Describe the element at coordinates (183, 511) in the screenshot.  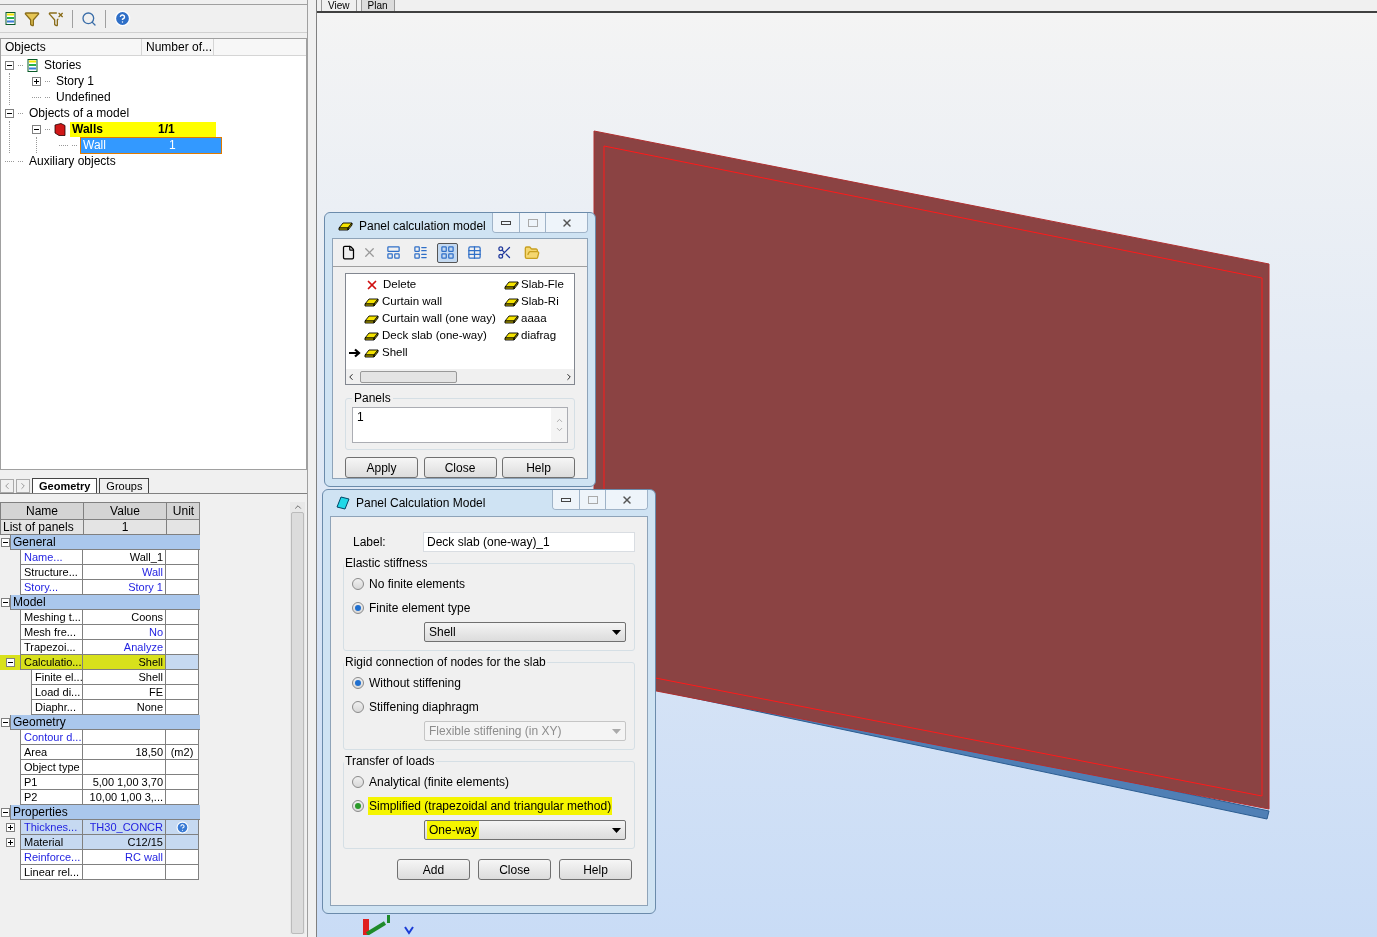
I see `column-header: Unit` at that location.